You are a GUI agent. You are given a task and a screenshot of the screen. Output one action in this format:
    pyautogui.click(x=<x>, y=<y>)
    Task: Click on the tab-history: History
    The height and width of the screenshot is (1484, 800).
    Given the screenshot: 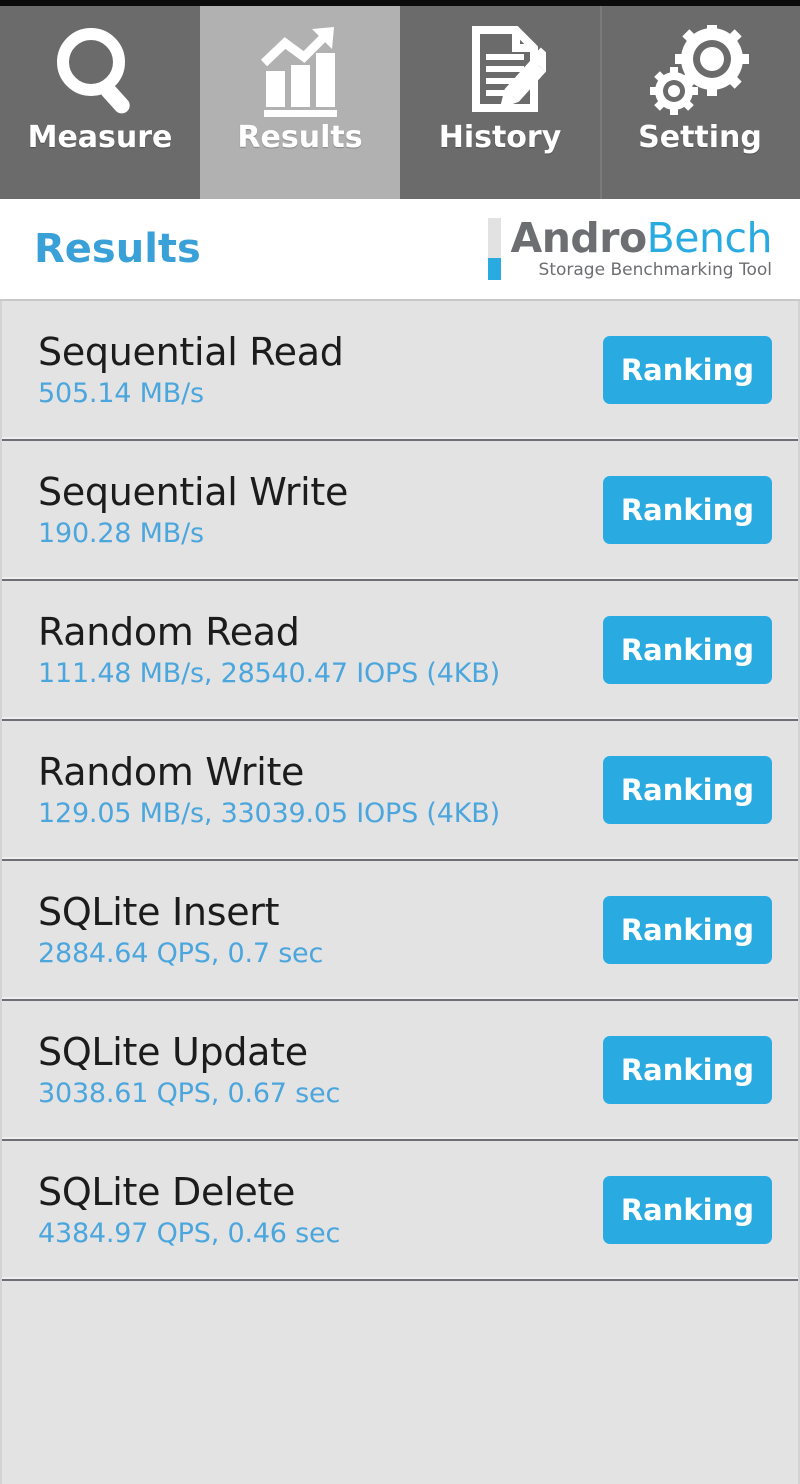 What is the action you would take?
    pyautogui.click(x=500, y=102)
    